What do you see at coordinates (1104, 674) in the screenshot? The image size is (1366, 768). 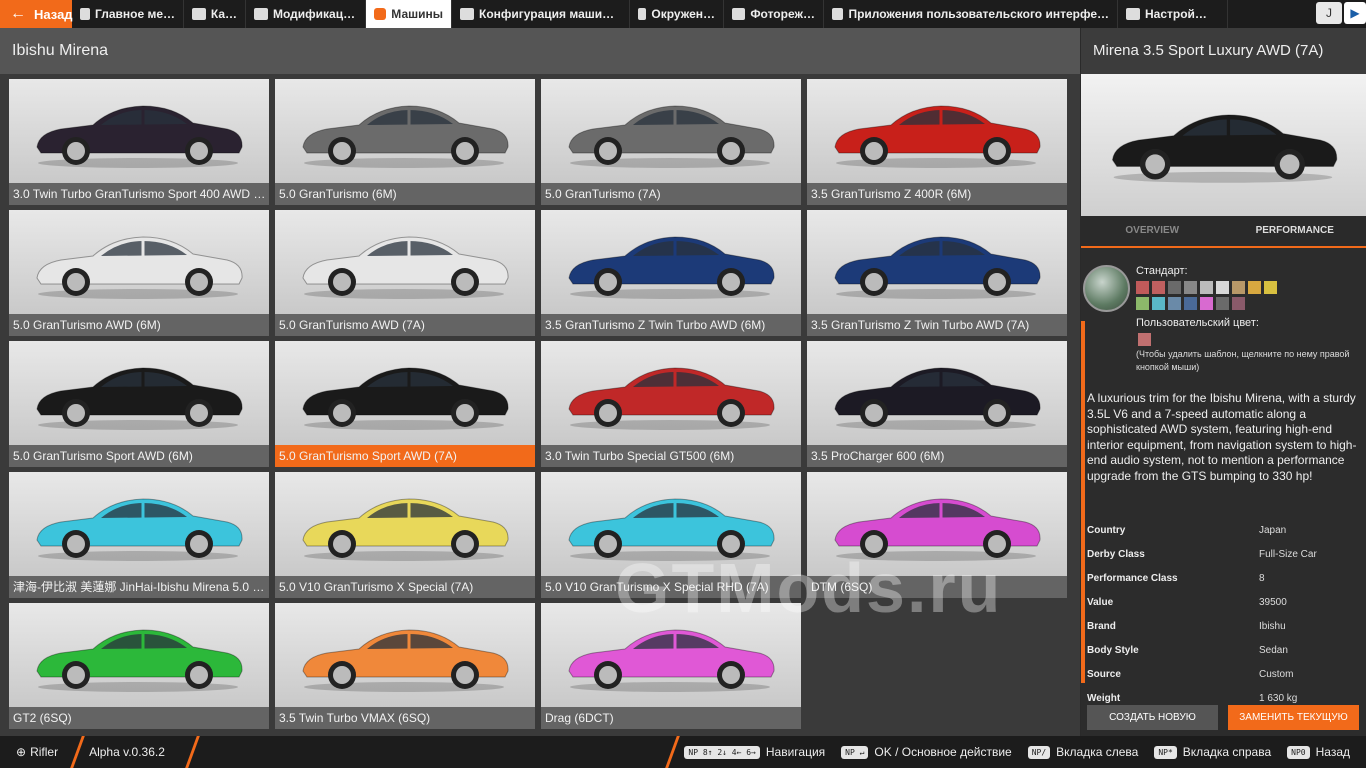 I see `stat-key: Source` at bounding box center [1104, 674].